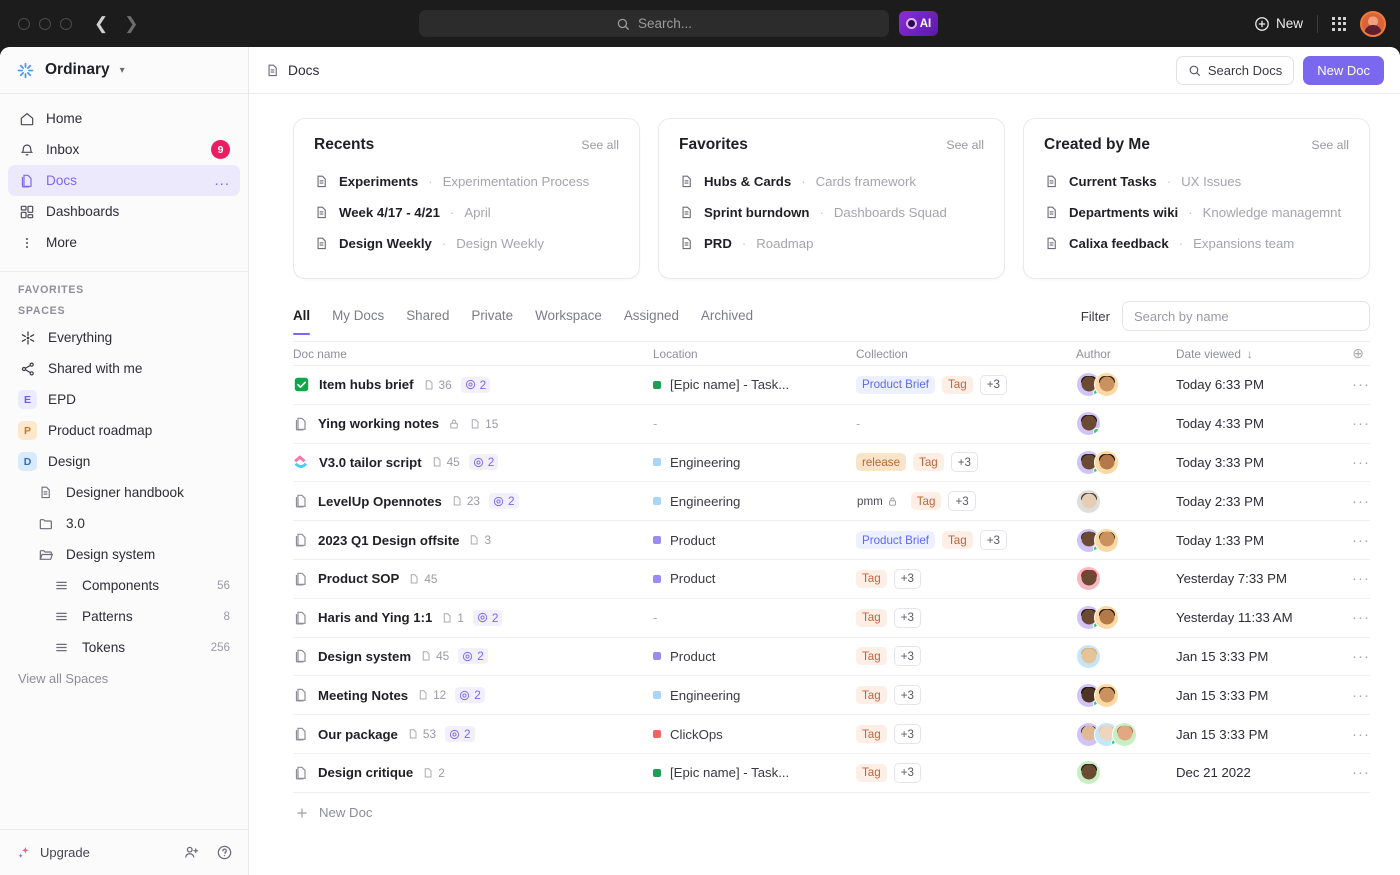 The width and height of the screenshot is (1400, 875). What do you see at coordinates (896, 540) in the screenshot?
I see `collection-tag: Product Brief` at bounding box center [896, 540].